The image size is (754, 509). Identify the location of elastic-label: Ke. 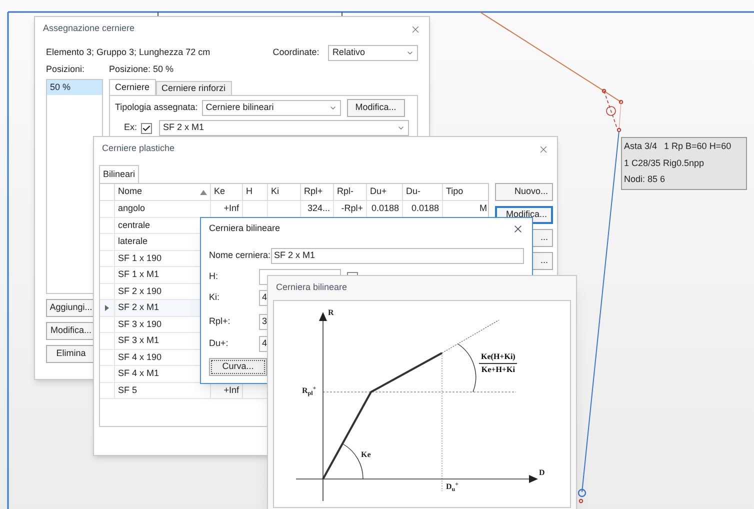
(366, 455).